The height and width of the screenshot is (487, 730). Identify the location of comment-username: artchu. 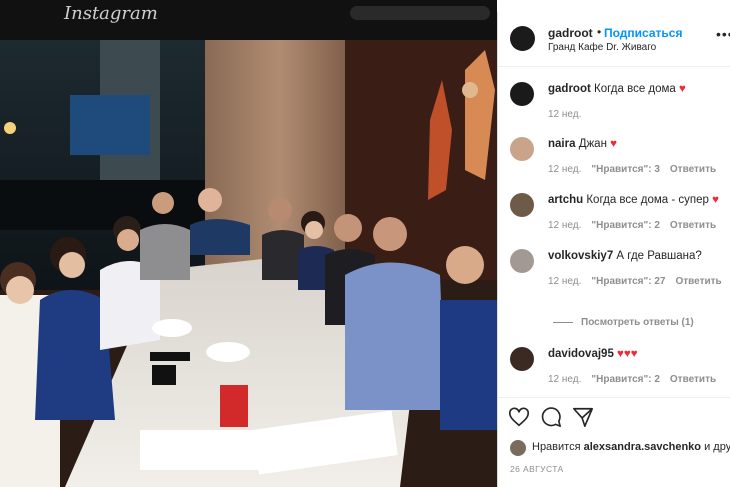
(565, 200).